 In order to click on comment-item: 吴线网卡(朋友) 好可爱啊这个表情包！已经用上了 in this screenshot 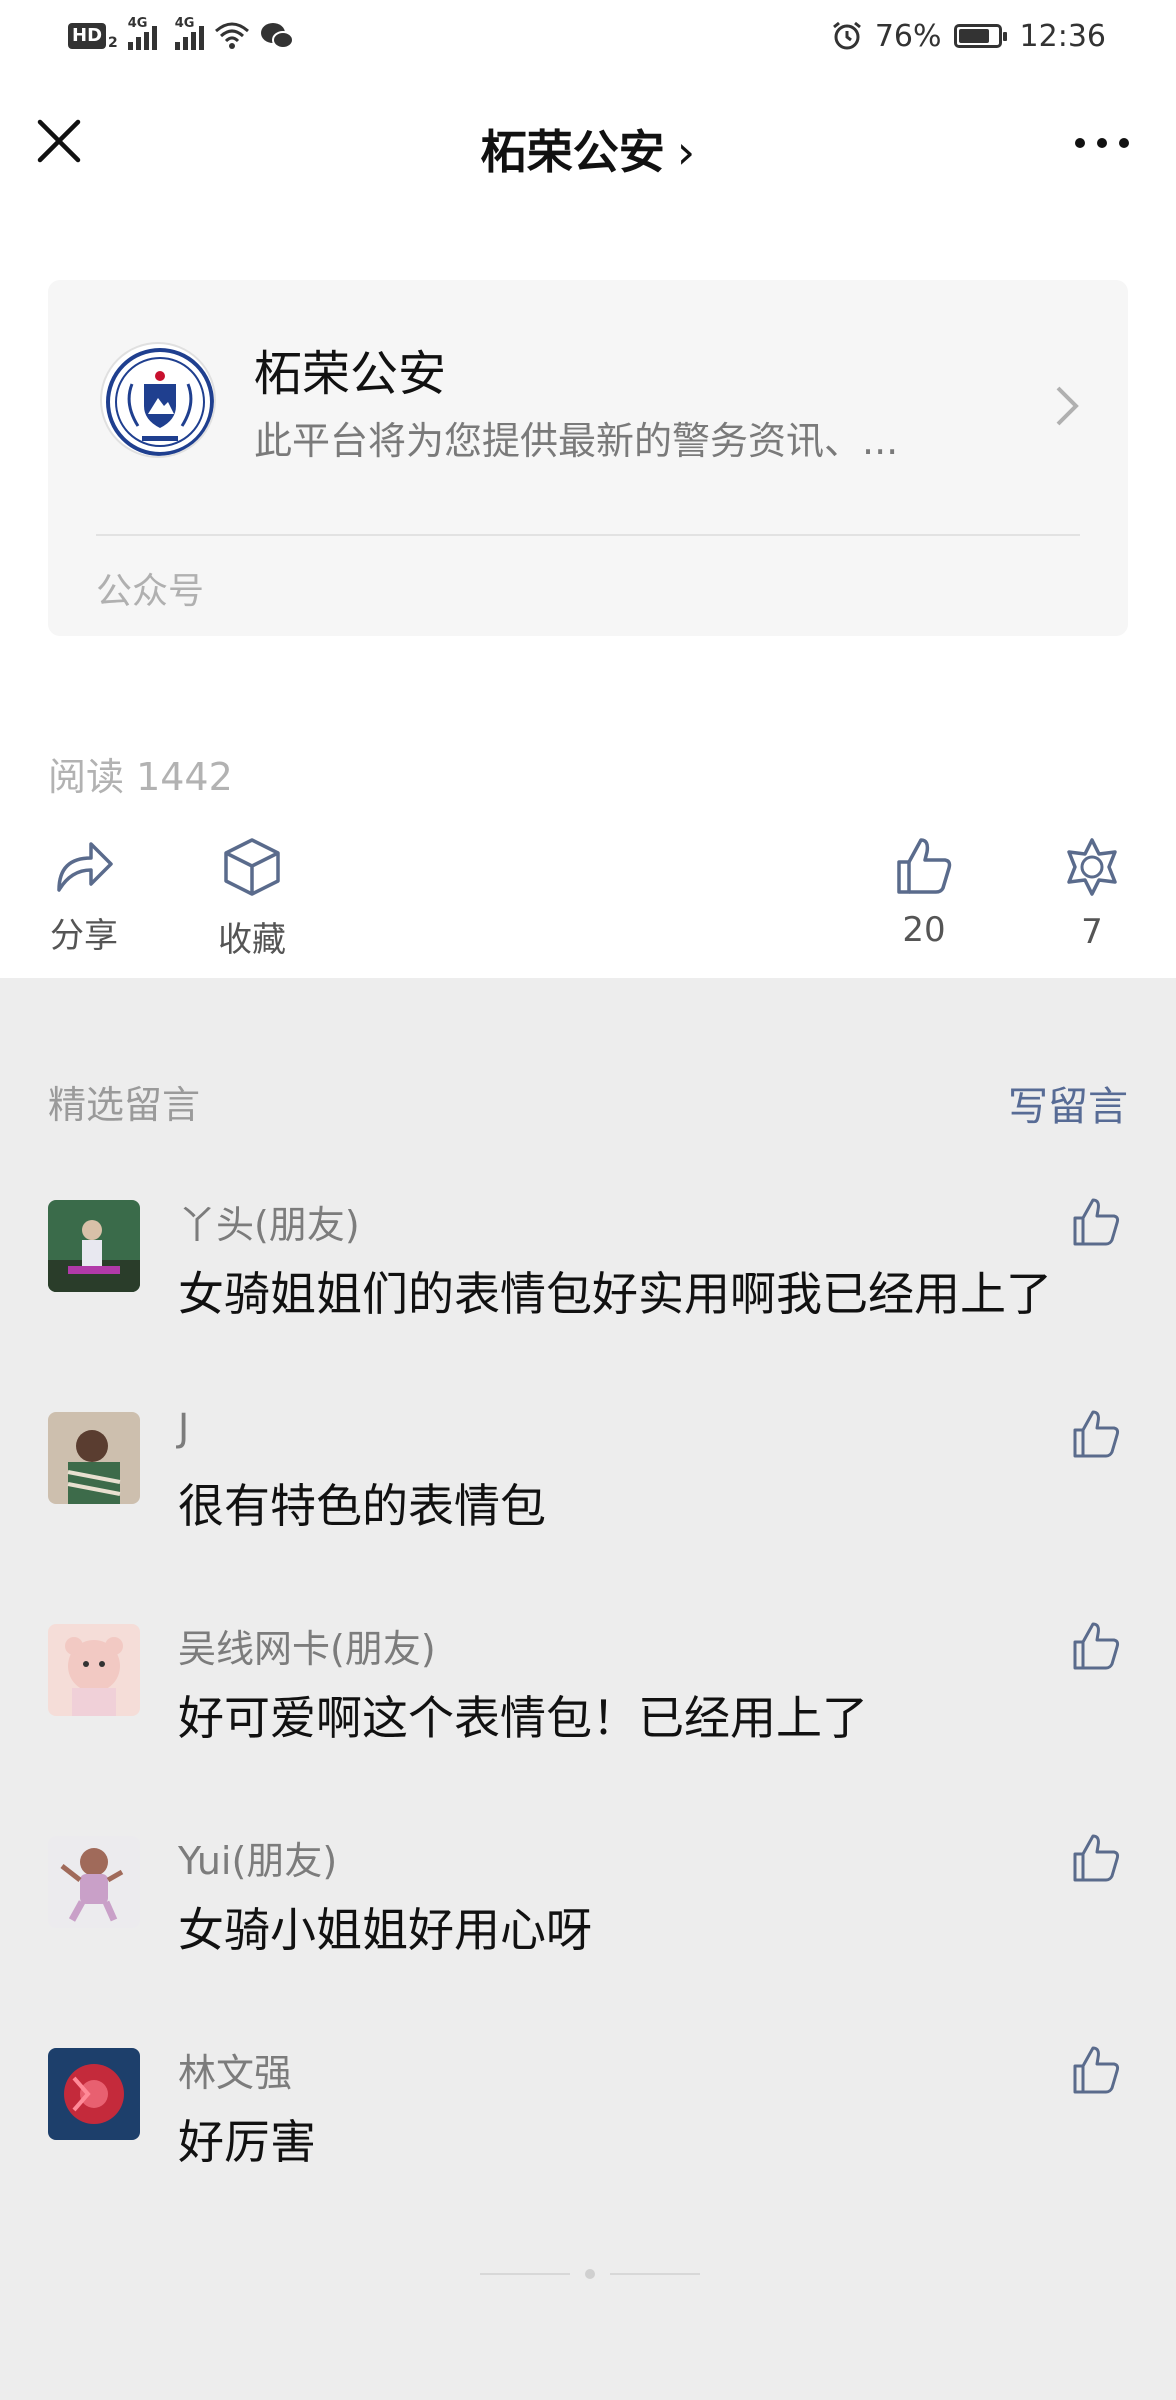, I will do `click(588, 1723)`.